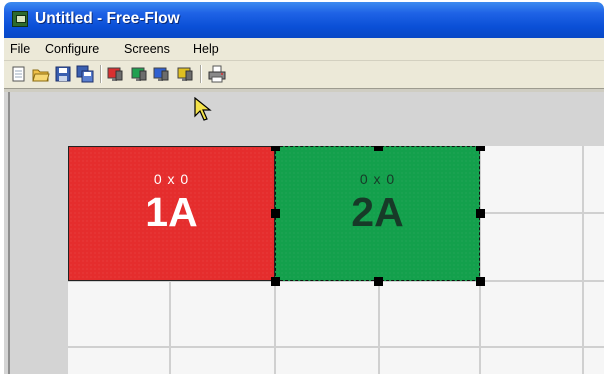 The width and height of the screenshot is (606, 374). I want to click on menu-bar: File Configure Screens Help, so click(304, 49).